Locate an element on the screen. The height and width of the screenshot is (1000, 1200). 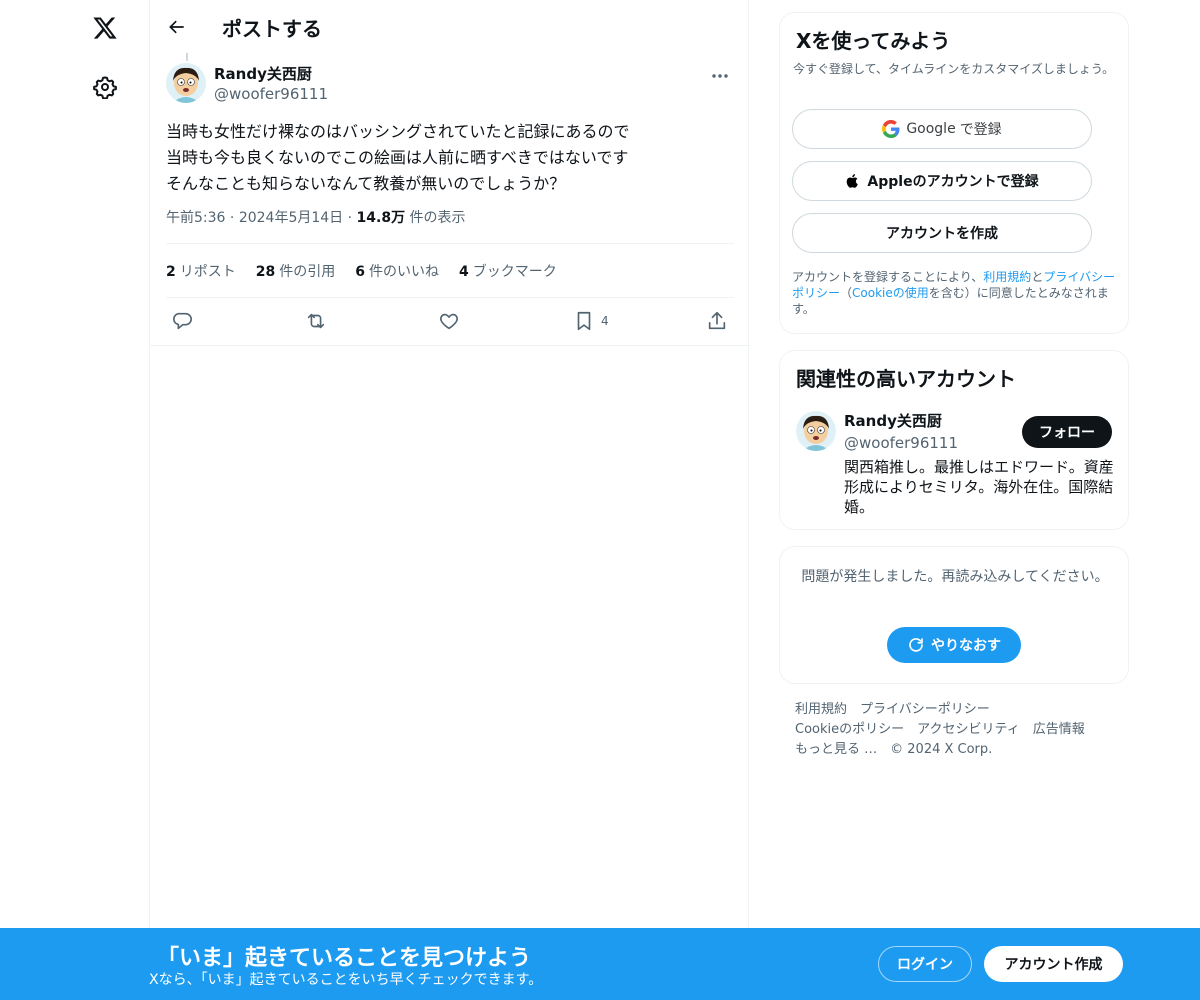
stat-bookmarks: 4 ブックマーク is located at coordinates (508, 271).